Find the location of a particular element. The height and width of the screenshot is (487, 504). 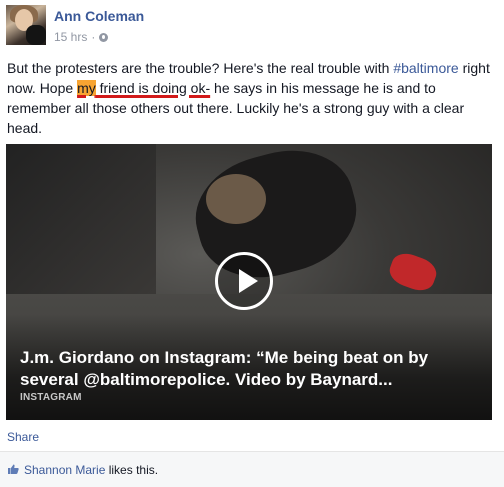

likes-suffix: likes this. is located at coordinates (132, 470).